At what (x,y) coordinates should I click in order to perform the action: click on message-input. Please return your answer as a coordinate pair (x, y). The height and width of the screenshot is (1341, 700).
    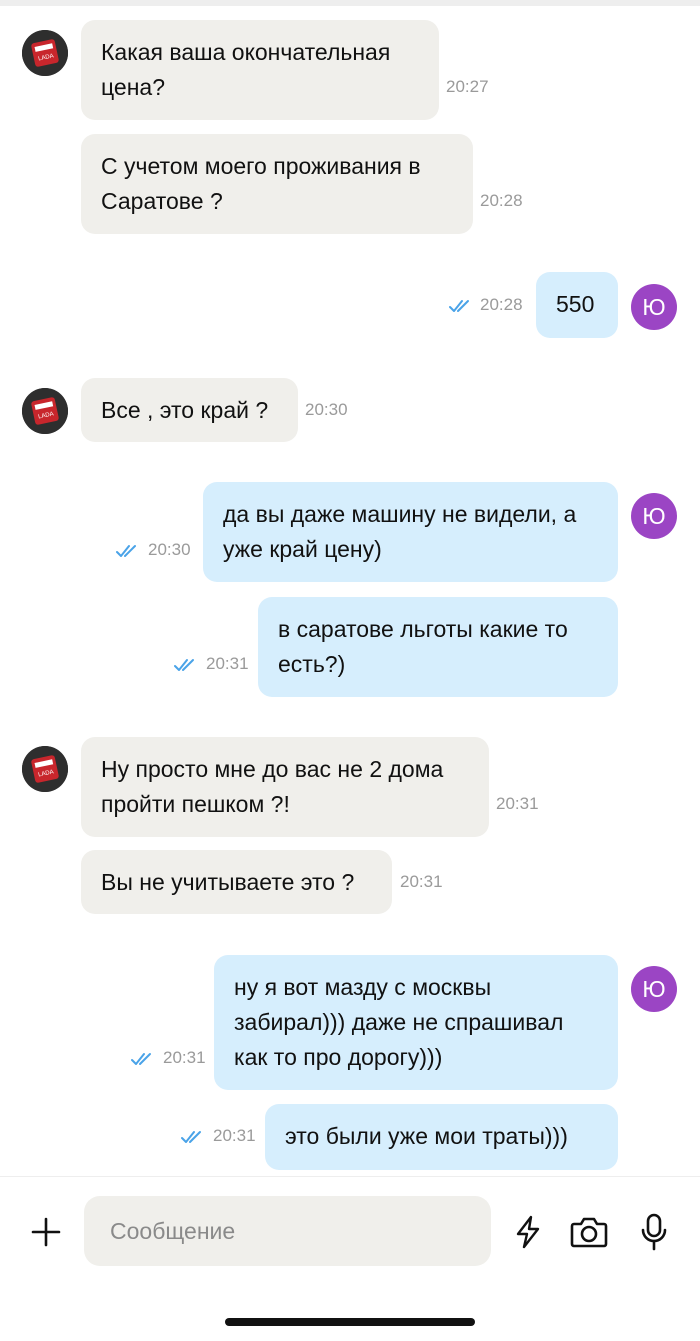
    Looking at the image, I should click on (287, 1231).